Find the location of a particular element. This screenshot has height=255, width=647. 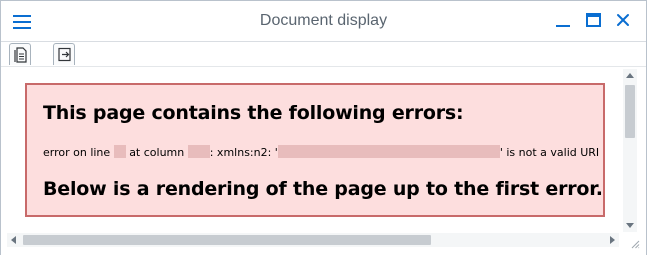

error-heading: This page contains the following errors: is located at coordinates (253, 113).